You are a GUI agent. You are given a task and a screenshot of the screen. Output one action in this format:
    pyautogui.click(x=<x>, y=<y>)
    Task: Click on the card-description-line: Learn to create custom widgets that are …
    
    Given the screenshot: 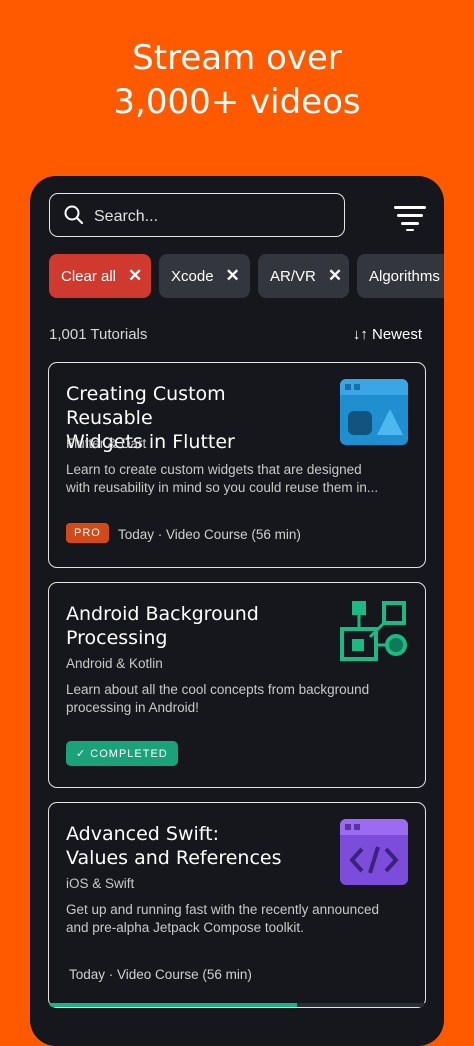 What is the action you would take?
    pyautogui.click(x=214, y=469)
    